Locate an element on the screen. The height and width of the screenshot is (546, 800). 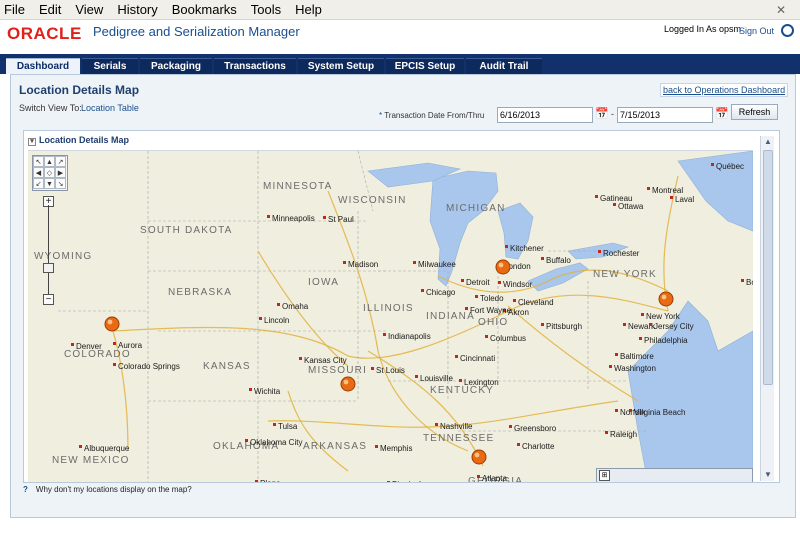
pan-control: ↖ ▲ ↗ ◀ ◇ ▶ ↙ ▼ ↘ is located at coordinates (50, 173).